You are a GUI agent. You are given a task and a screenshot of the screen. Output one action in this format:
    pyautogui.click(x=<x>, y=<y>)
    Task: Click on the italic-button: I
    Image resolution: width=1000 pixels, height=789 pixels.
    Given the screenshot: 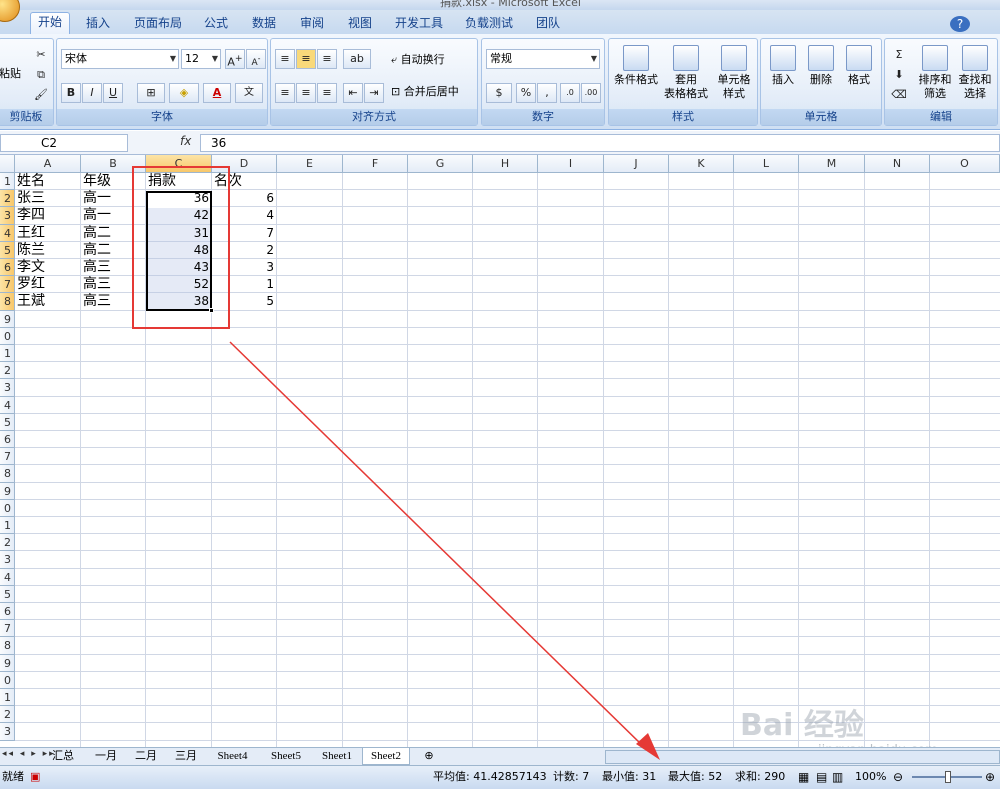 What is the action you would take?
    pyautogui.click(x=92, y=93)
    